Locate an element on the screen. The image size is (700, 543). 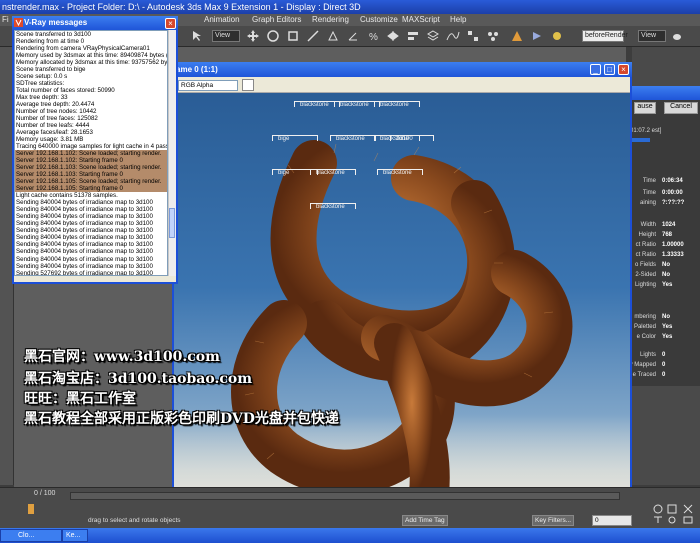
minimize-button: _ is located at coordinates (595, 69).